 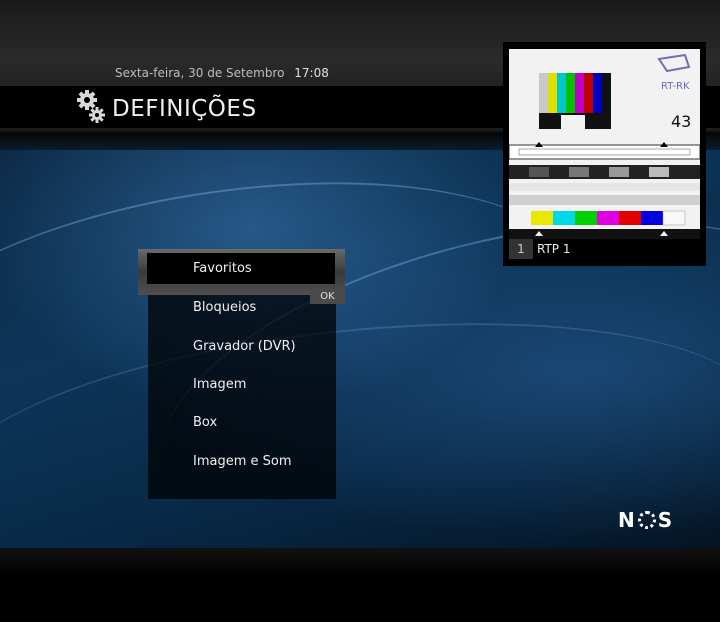 I want to click on menu-item-bloqueios: Bloqueios, so click(x=242, y=308).